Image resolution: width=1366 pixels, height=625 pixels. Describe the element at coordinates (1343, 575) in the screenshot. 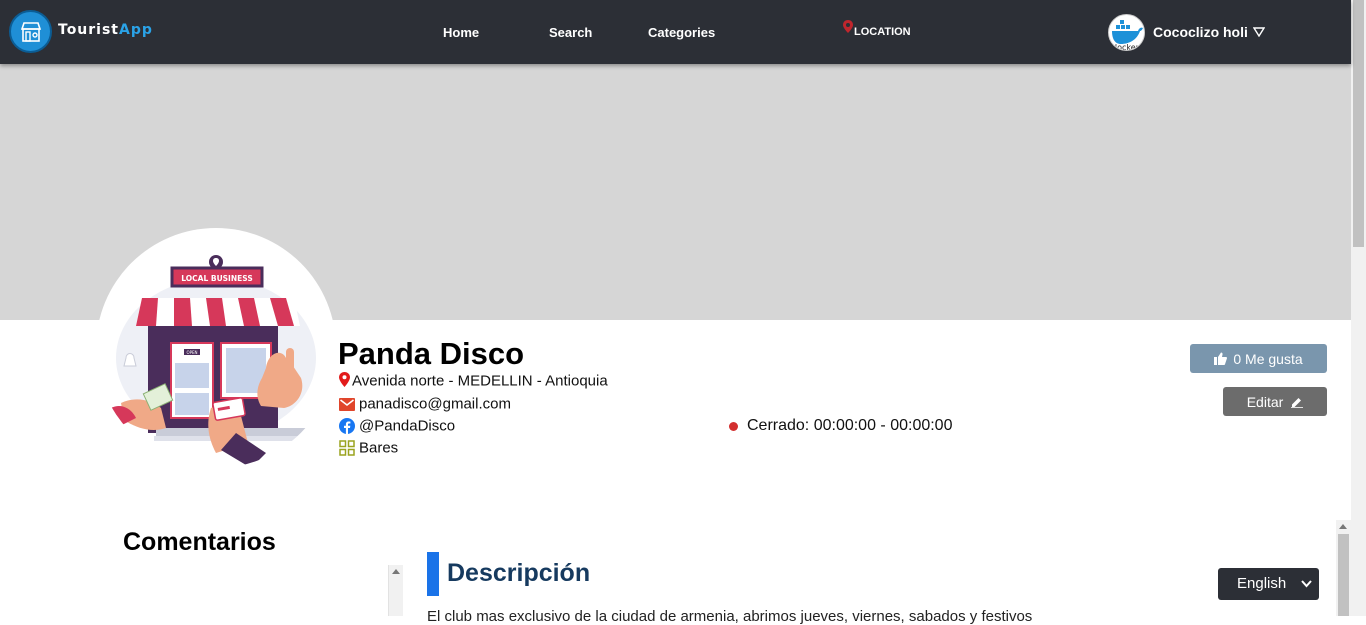

I see `scrollbar-thumb` at that location.